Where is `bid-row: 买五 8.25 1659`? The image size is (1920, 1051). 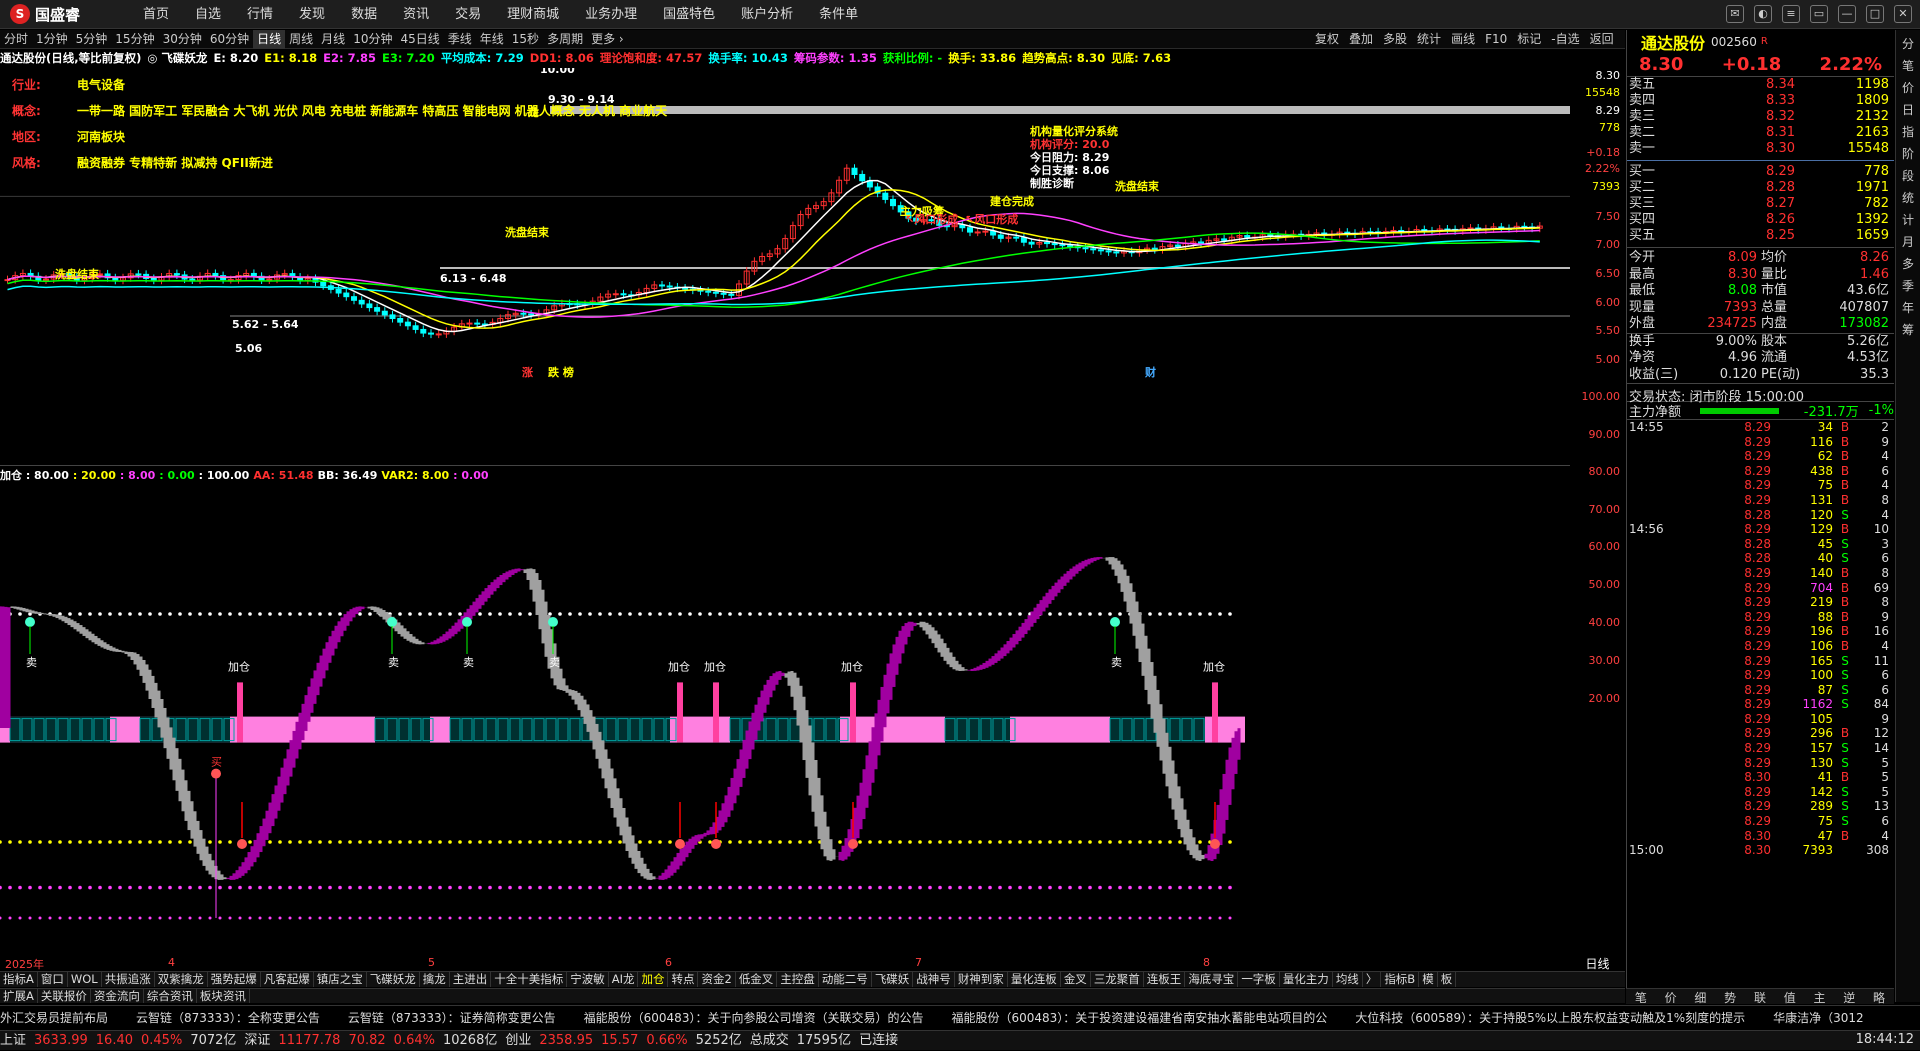 bid-row: 买五 8.25 1659 is located at coordinates (1760, 236).